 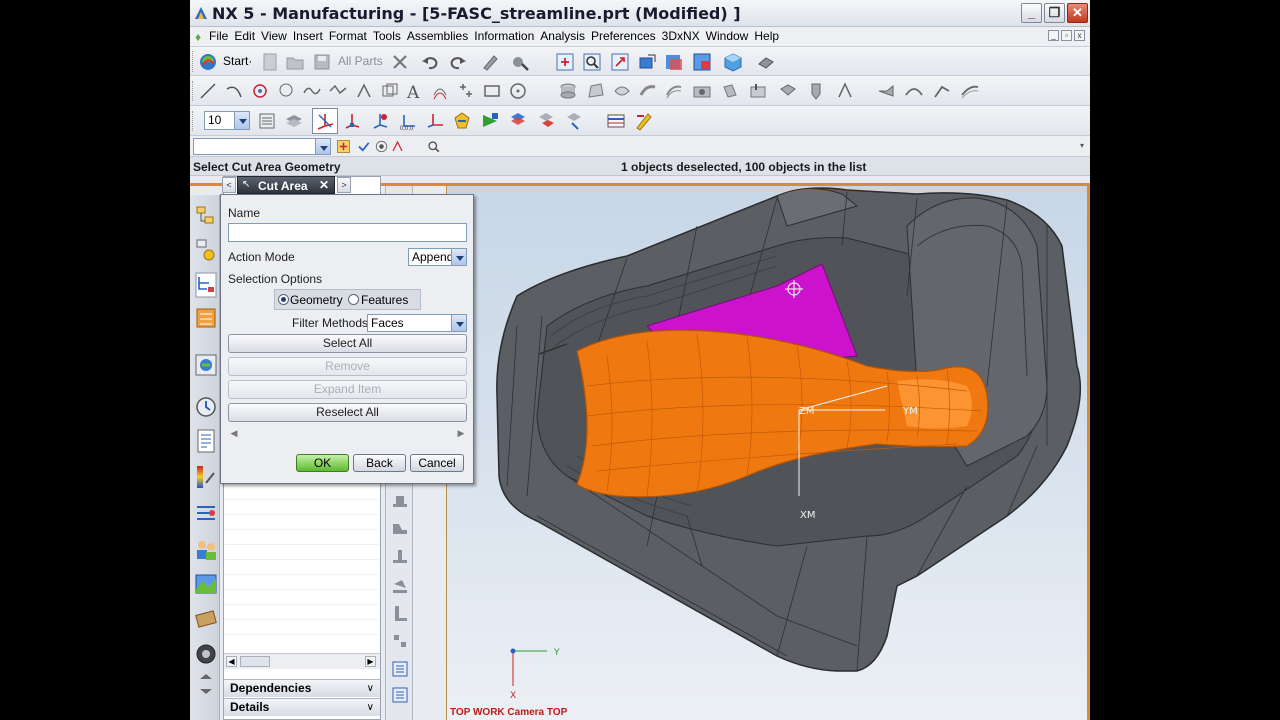 What do you see at coordinates (237, 61) in the screenshot?
I see `start-button: Start·` at bounding box center [237, 61].